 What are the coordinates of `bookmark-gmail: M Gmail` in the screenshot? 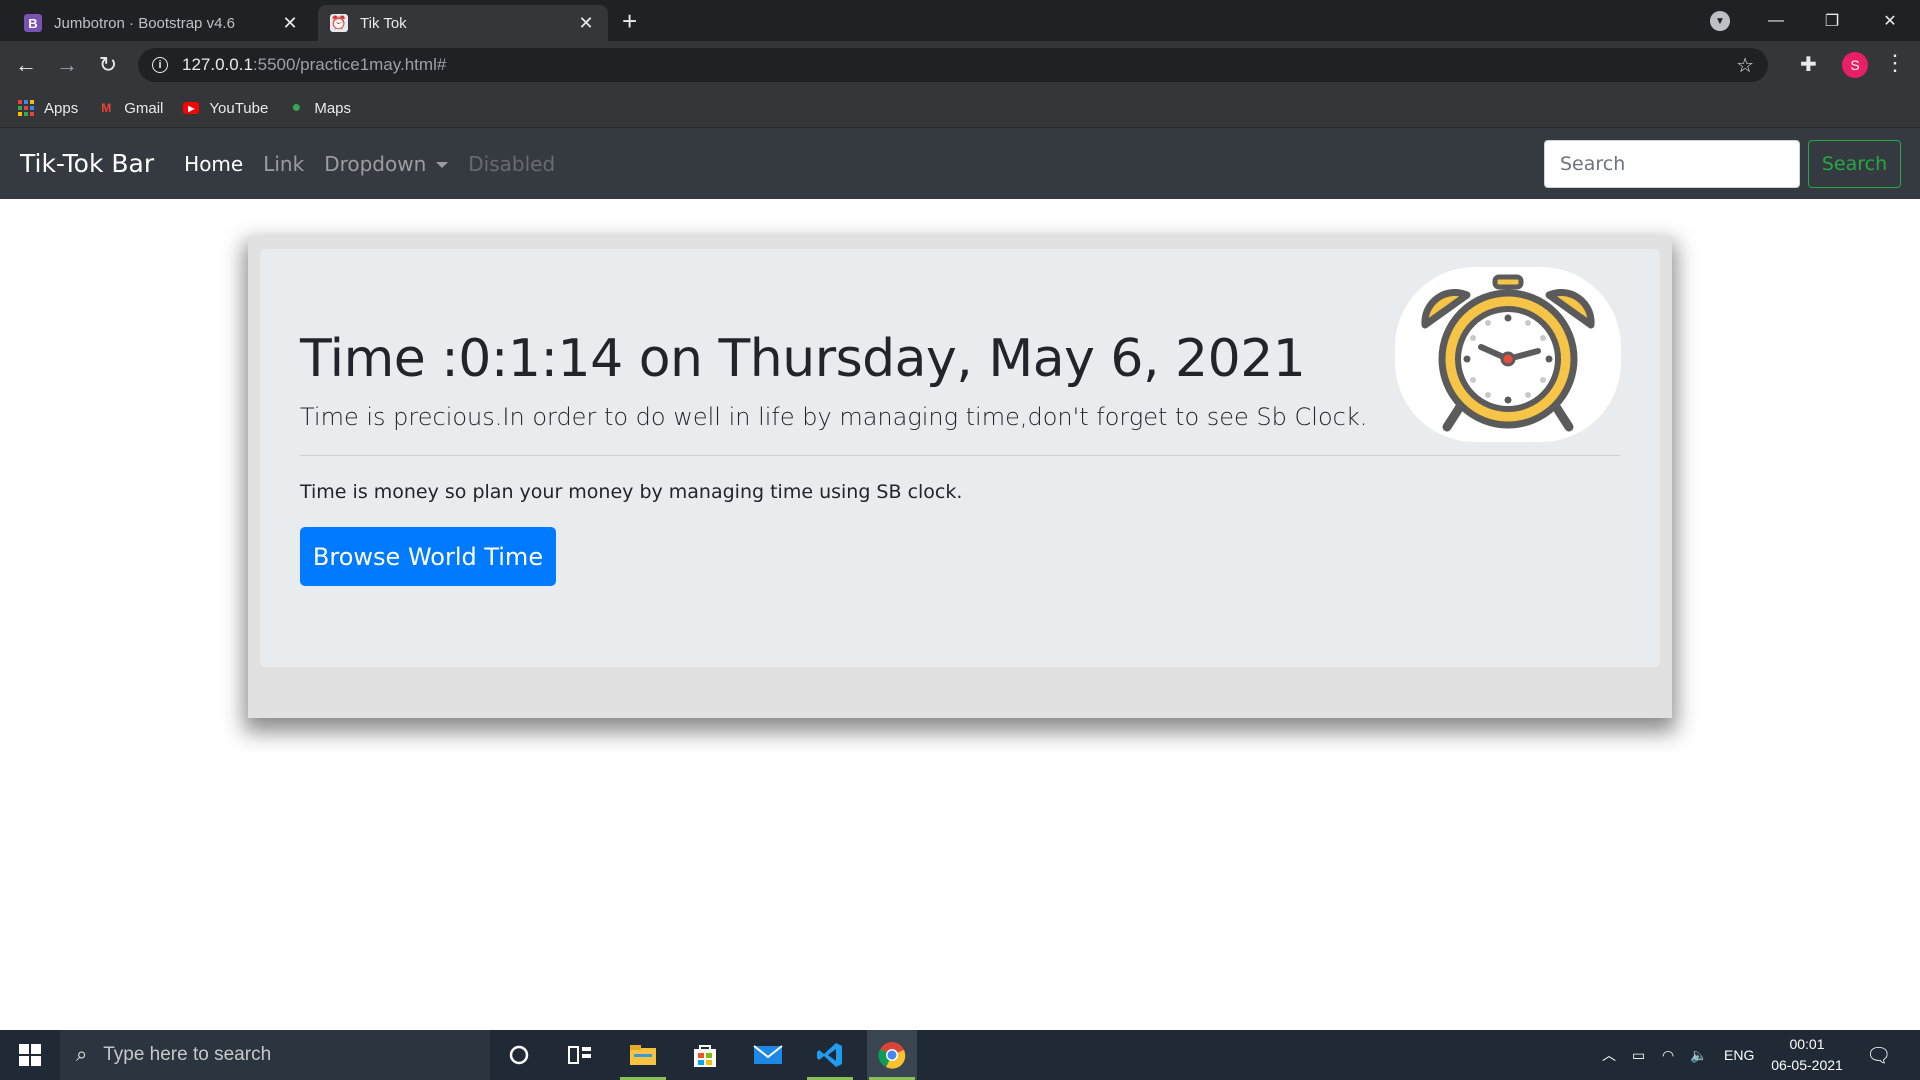 It's located at (130, 108).